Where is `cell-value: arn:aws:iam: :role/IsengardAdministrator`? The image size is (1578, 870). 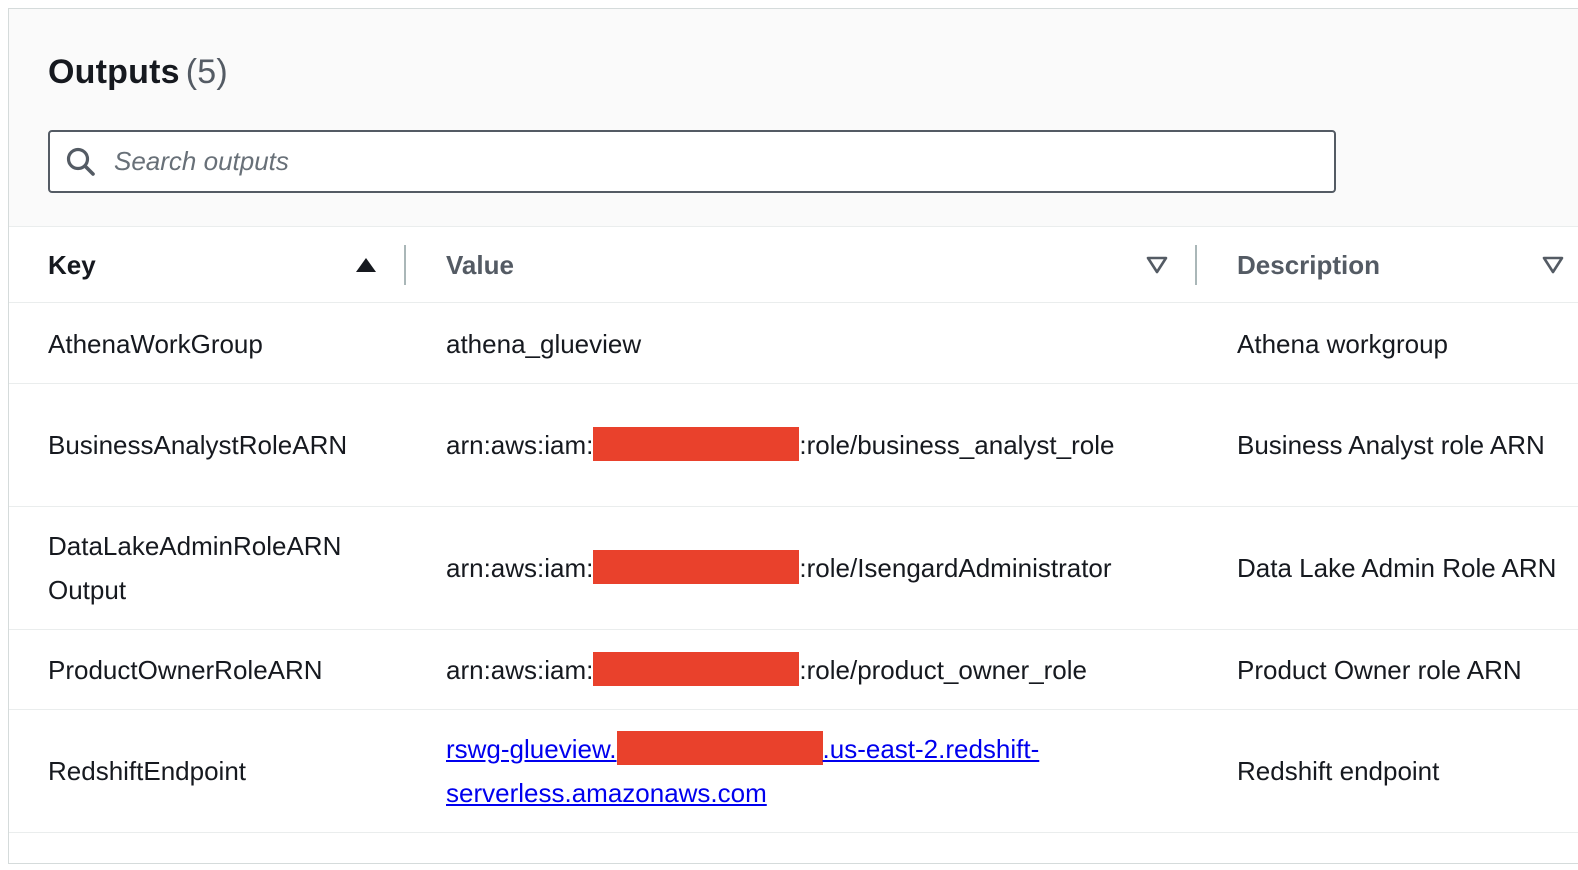
cell-value: arn:aws:iam: :role/IsengardAdministrator is located at coordinates (826, 568).